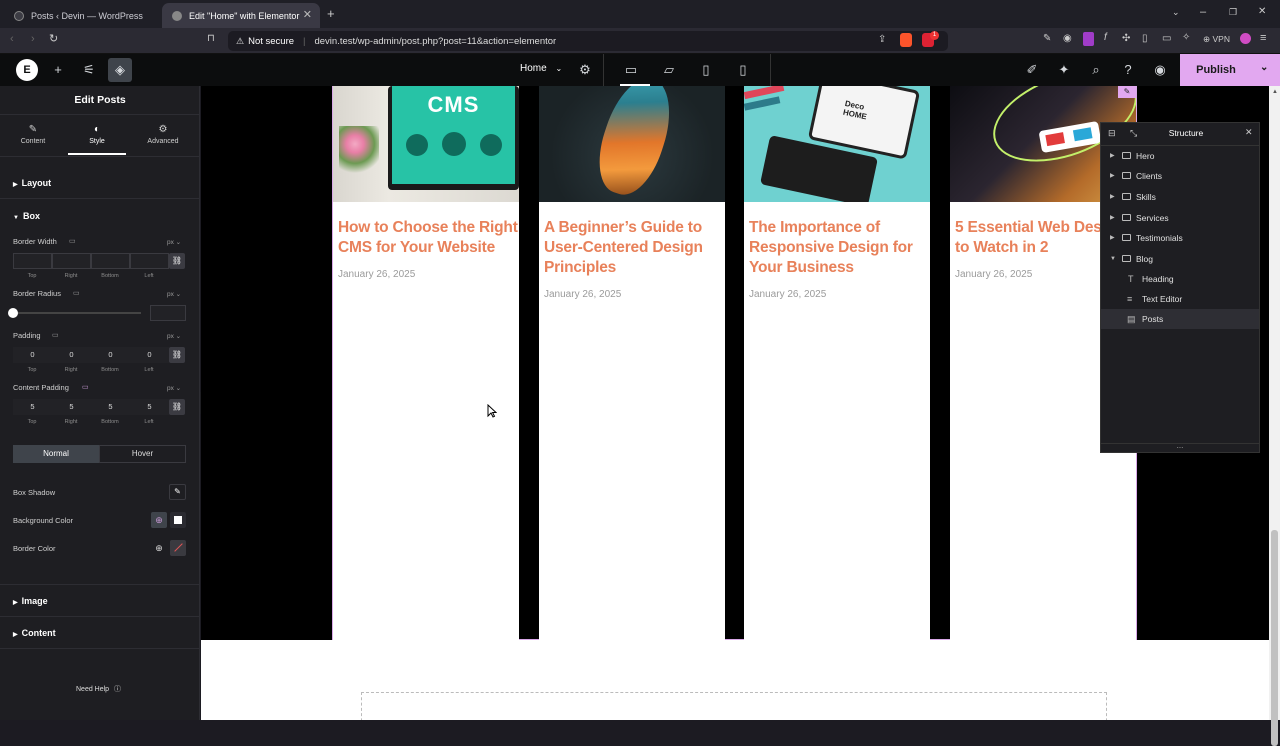  What do you see at coordinates (149, 261) in the screenshot?
I see `border-width-left-input` at bounding box center [149, 261].